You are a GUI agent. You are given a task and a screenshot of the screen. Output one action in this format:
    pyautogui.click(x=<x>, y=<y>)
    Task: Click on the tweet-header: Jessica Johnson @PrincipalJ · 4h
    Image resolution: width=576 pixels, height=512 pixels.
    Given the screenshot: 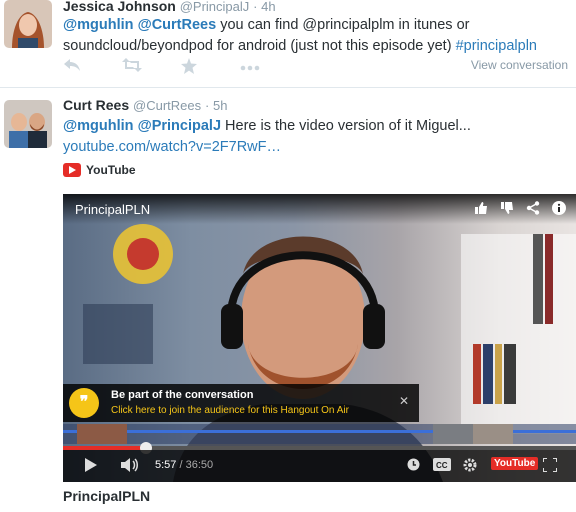 What is the action you would take?
    pyautogui.click(x=169, y=7)
    